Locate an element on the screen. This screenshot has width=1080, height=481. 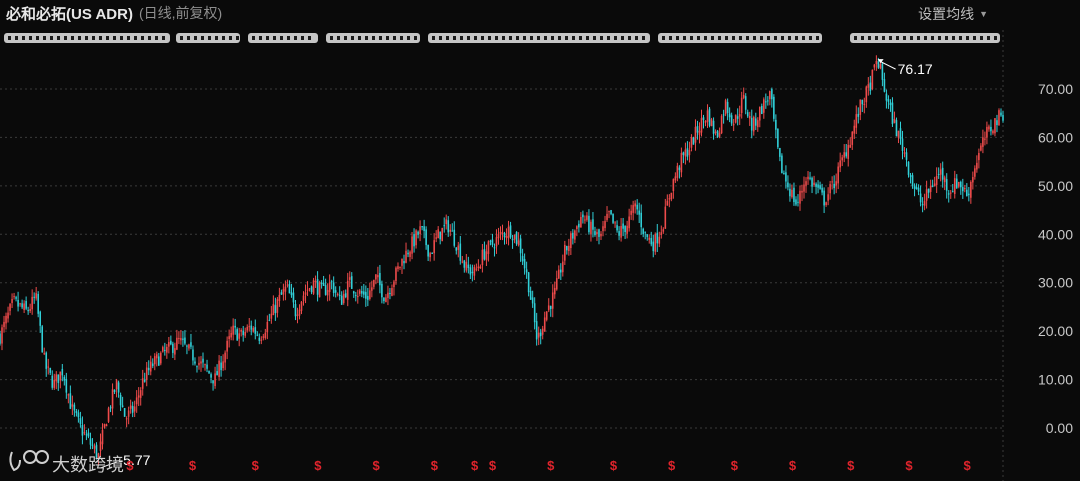
logo: 大数跨境 is located at coordinates (66, 462).